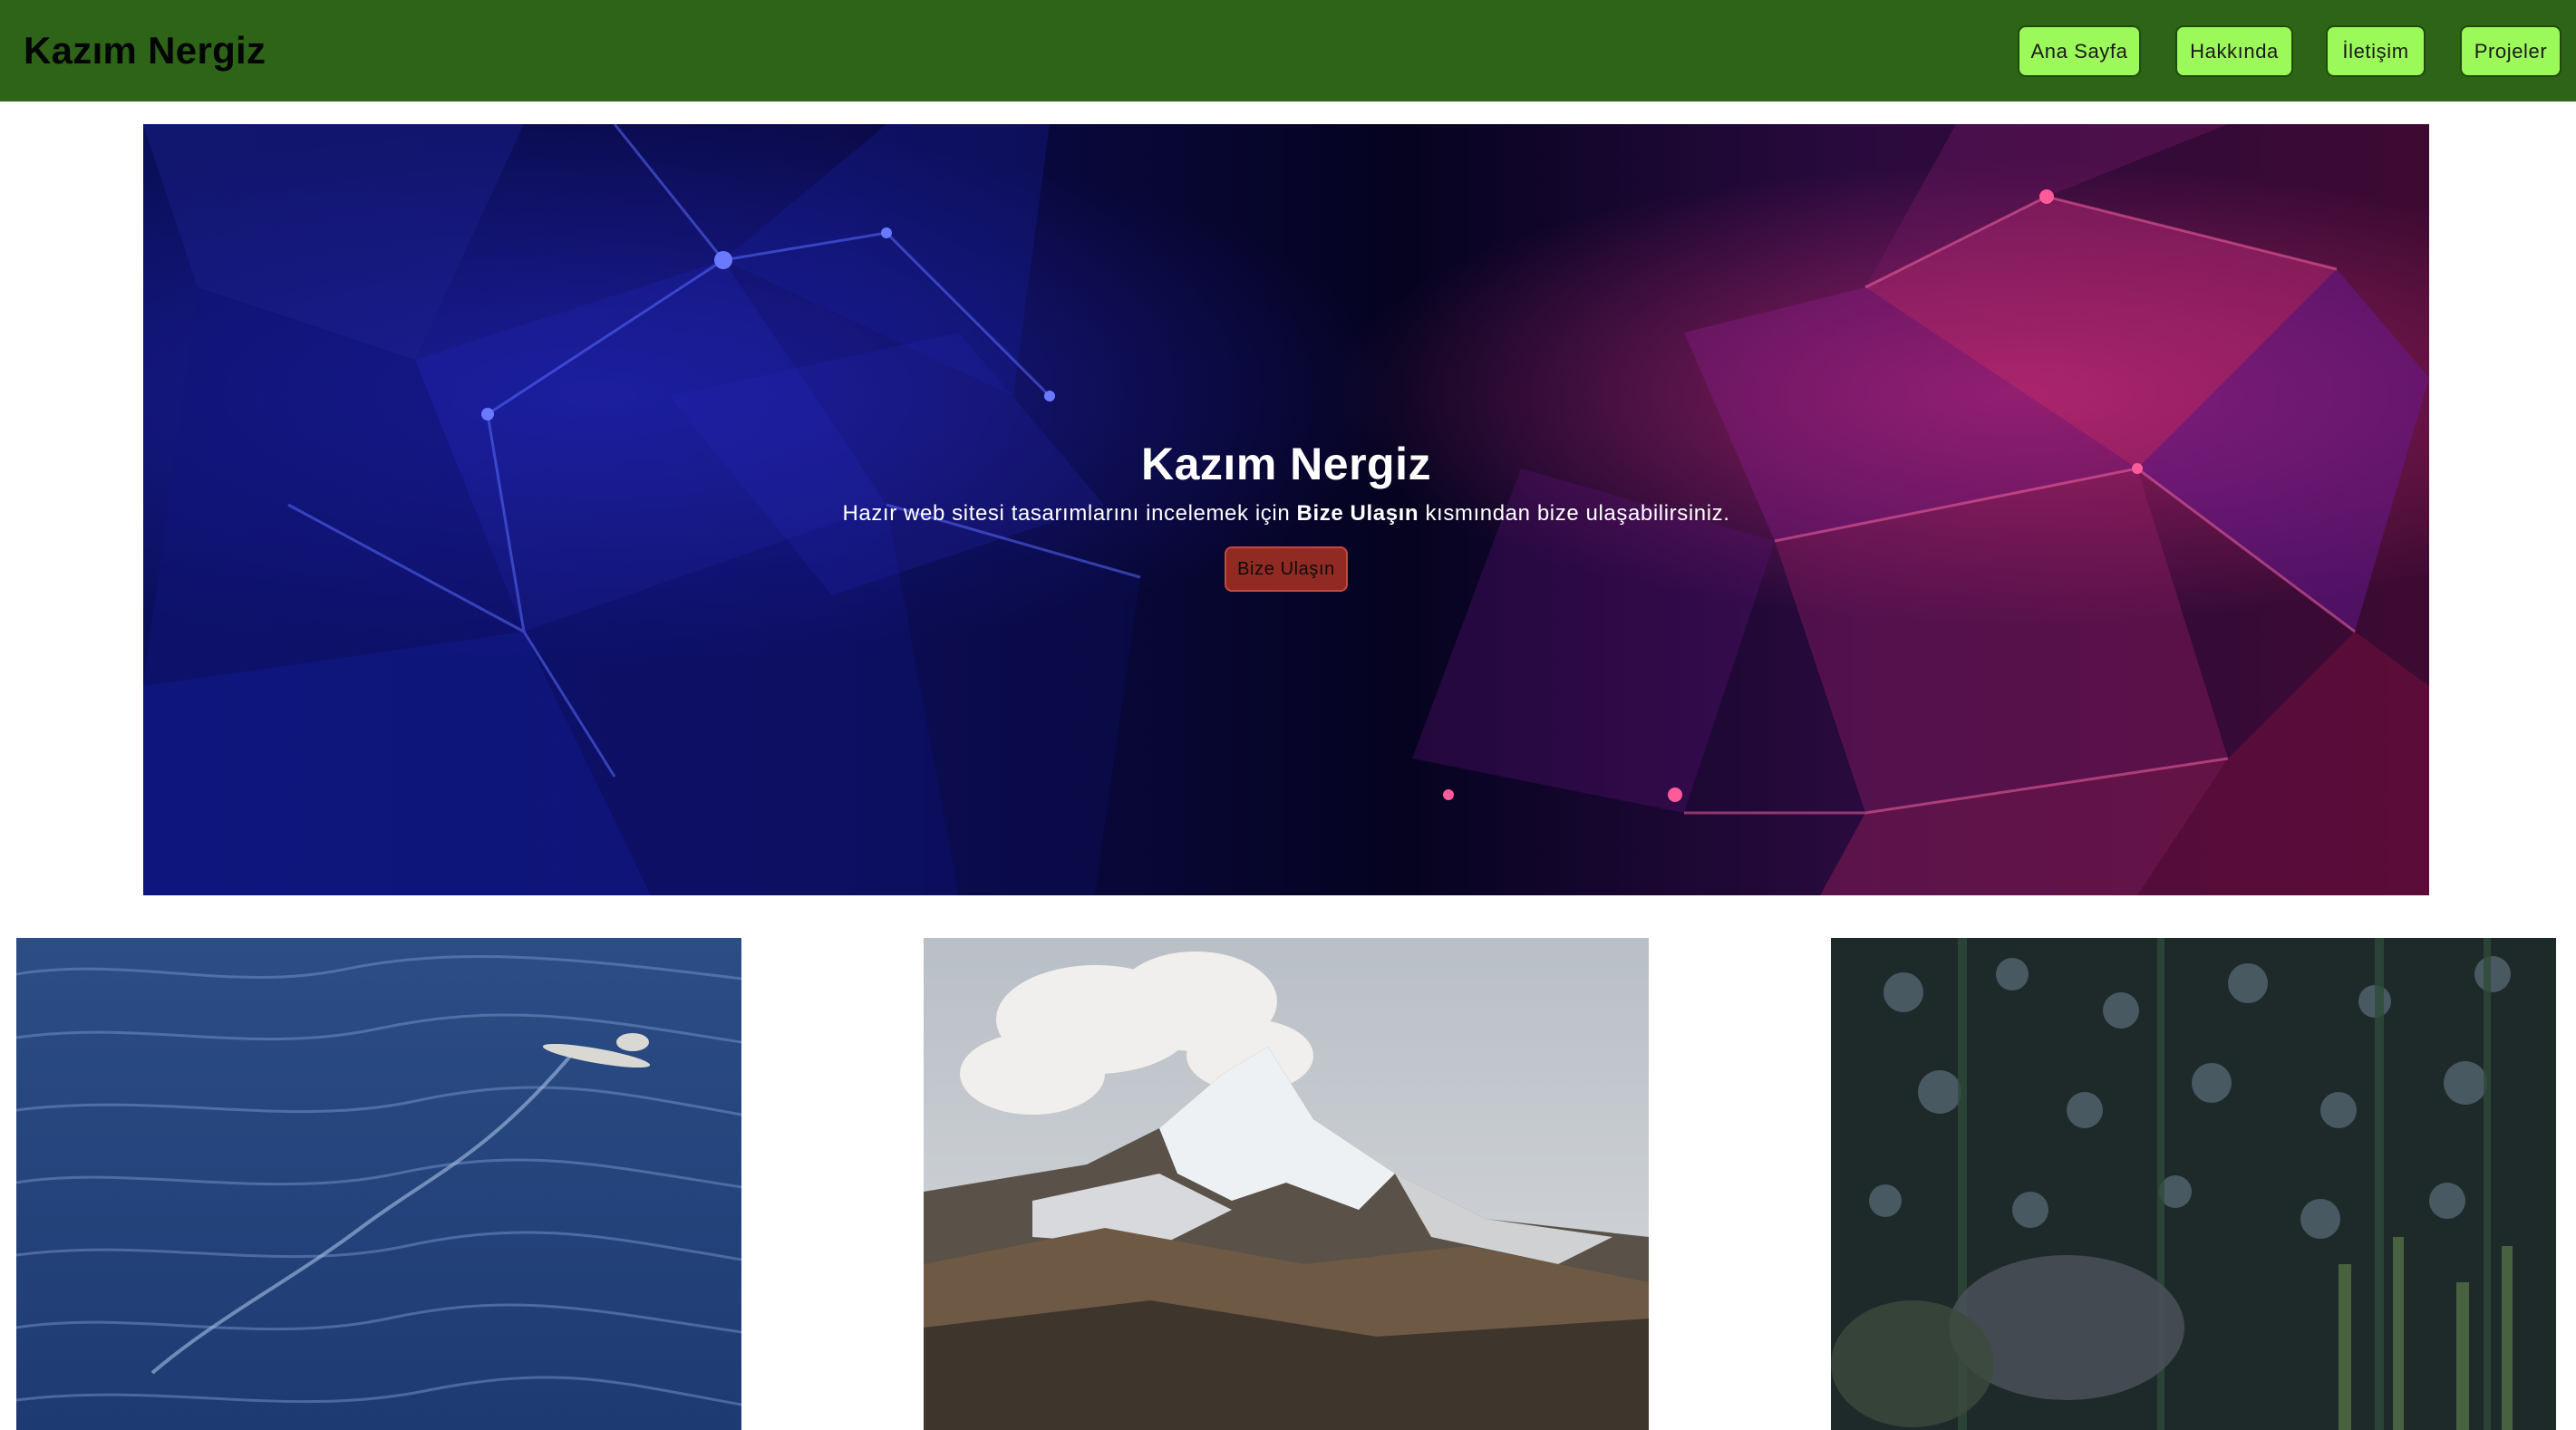  Describe the element at coordinates (1357, 513) in the screenshot. I see `hero-subtitle-bold: Bize Ulaşın` at that location.